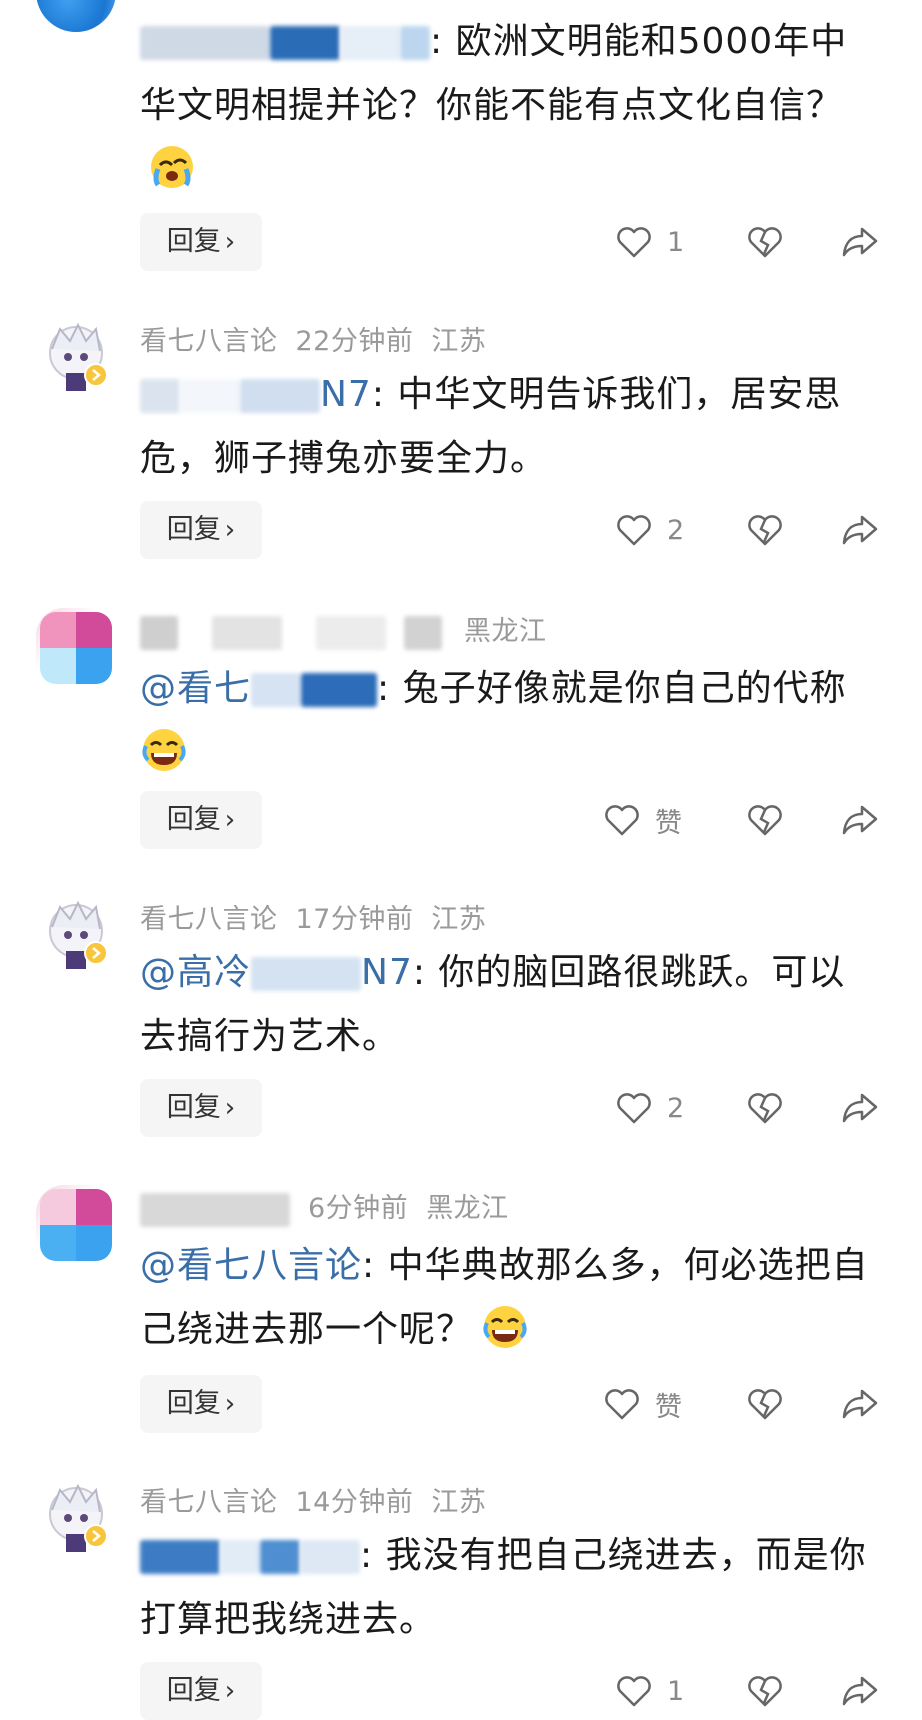 The width and height of the screenshot is (922, 1720). I want to click on timestamp: 17分钟前, so click(354, 919).